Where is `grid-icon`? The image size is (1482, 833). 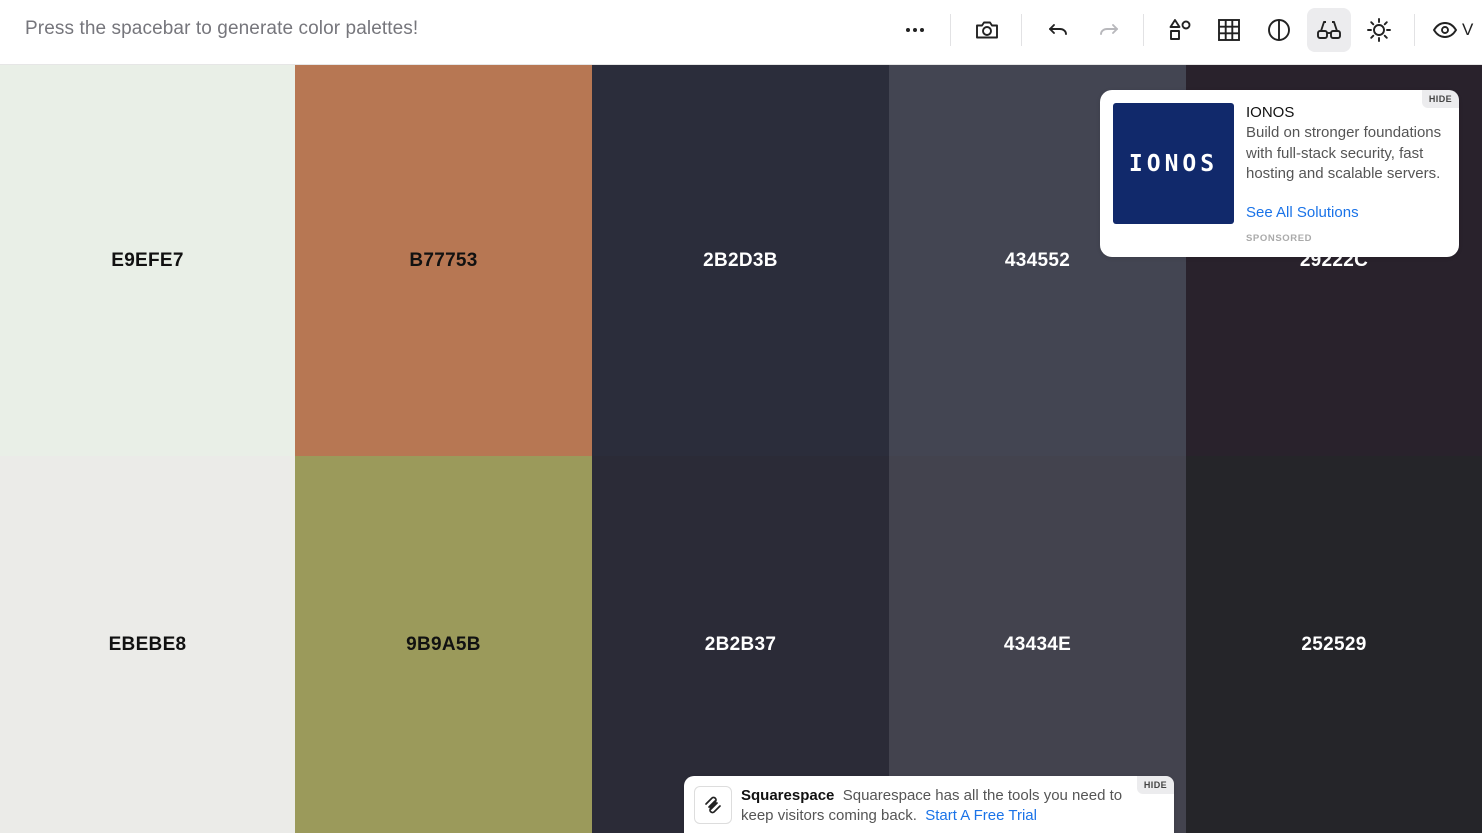 grid-icon is located at coordinates (1229, 30).